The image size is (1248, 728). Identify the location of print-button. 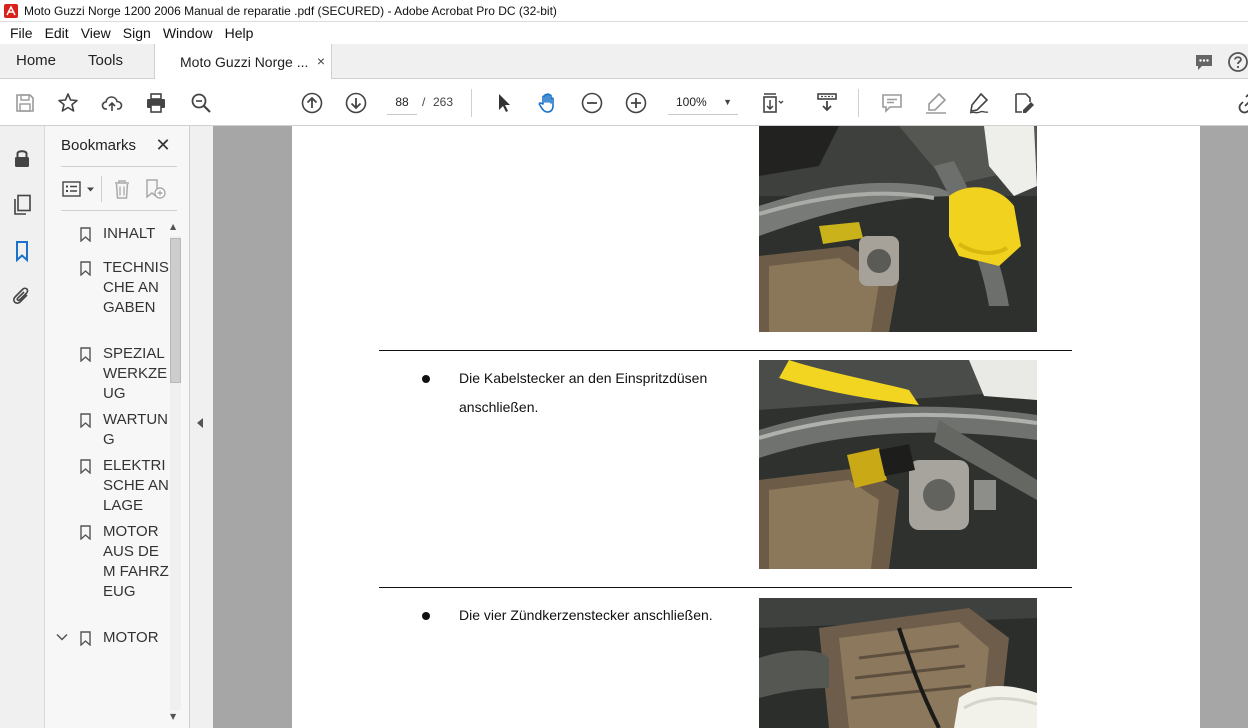
(156, 103).